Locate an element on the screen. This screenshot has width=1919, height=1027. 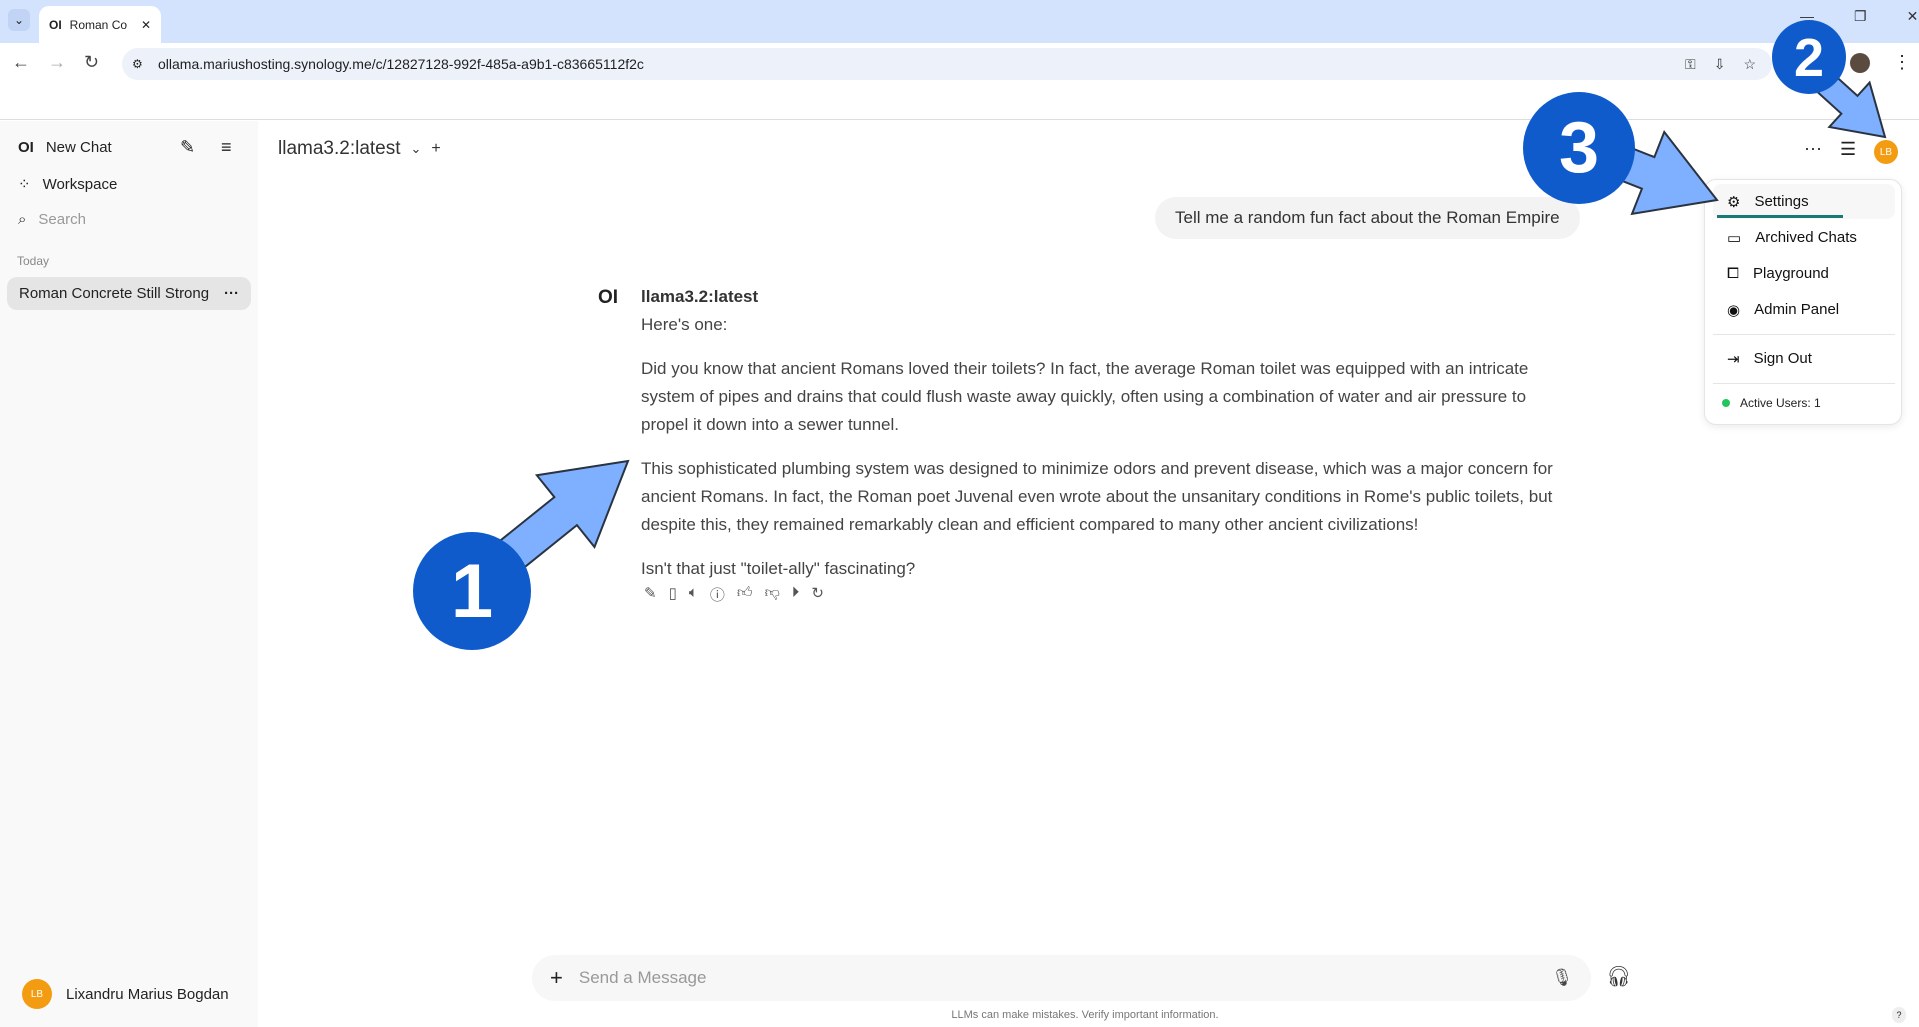
annotation-1: 1 is located at coordinates (472, 591).